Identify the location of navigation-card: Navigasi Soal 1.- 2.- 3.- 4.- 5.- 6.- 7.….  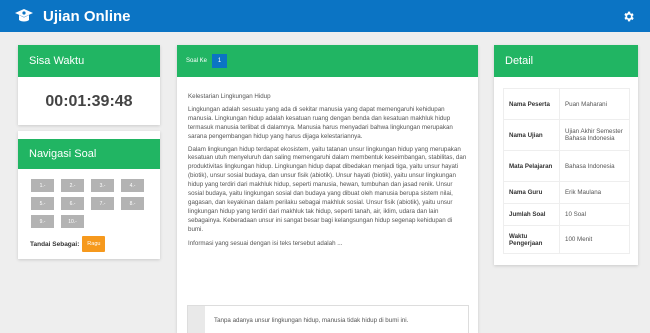
(89, 195).